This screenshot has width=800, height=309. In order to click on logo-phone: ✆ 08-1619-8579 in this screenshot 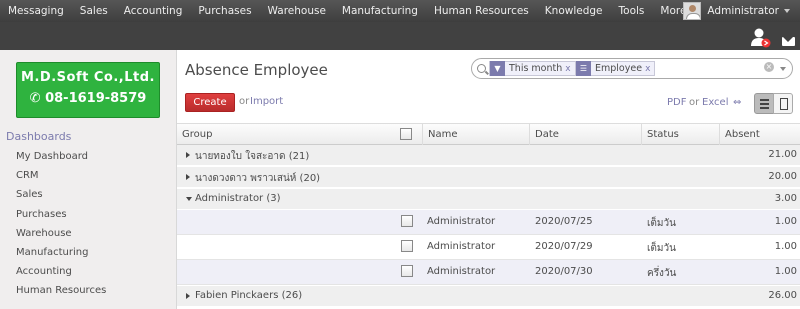, I will do `click(88, 98)`.